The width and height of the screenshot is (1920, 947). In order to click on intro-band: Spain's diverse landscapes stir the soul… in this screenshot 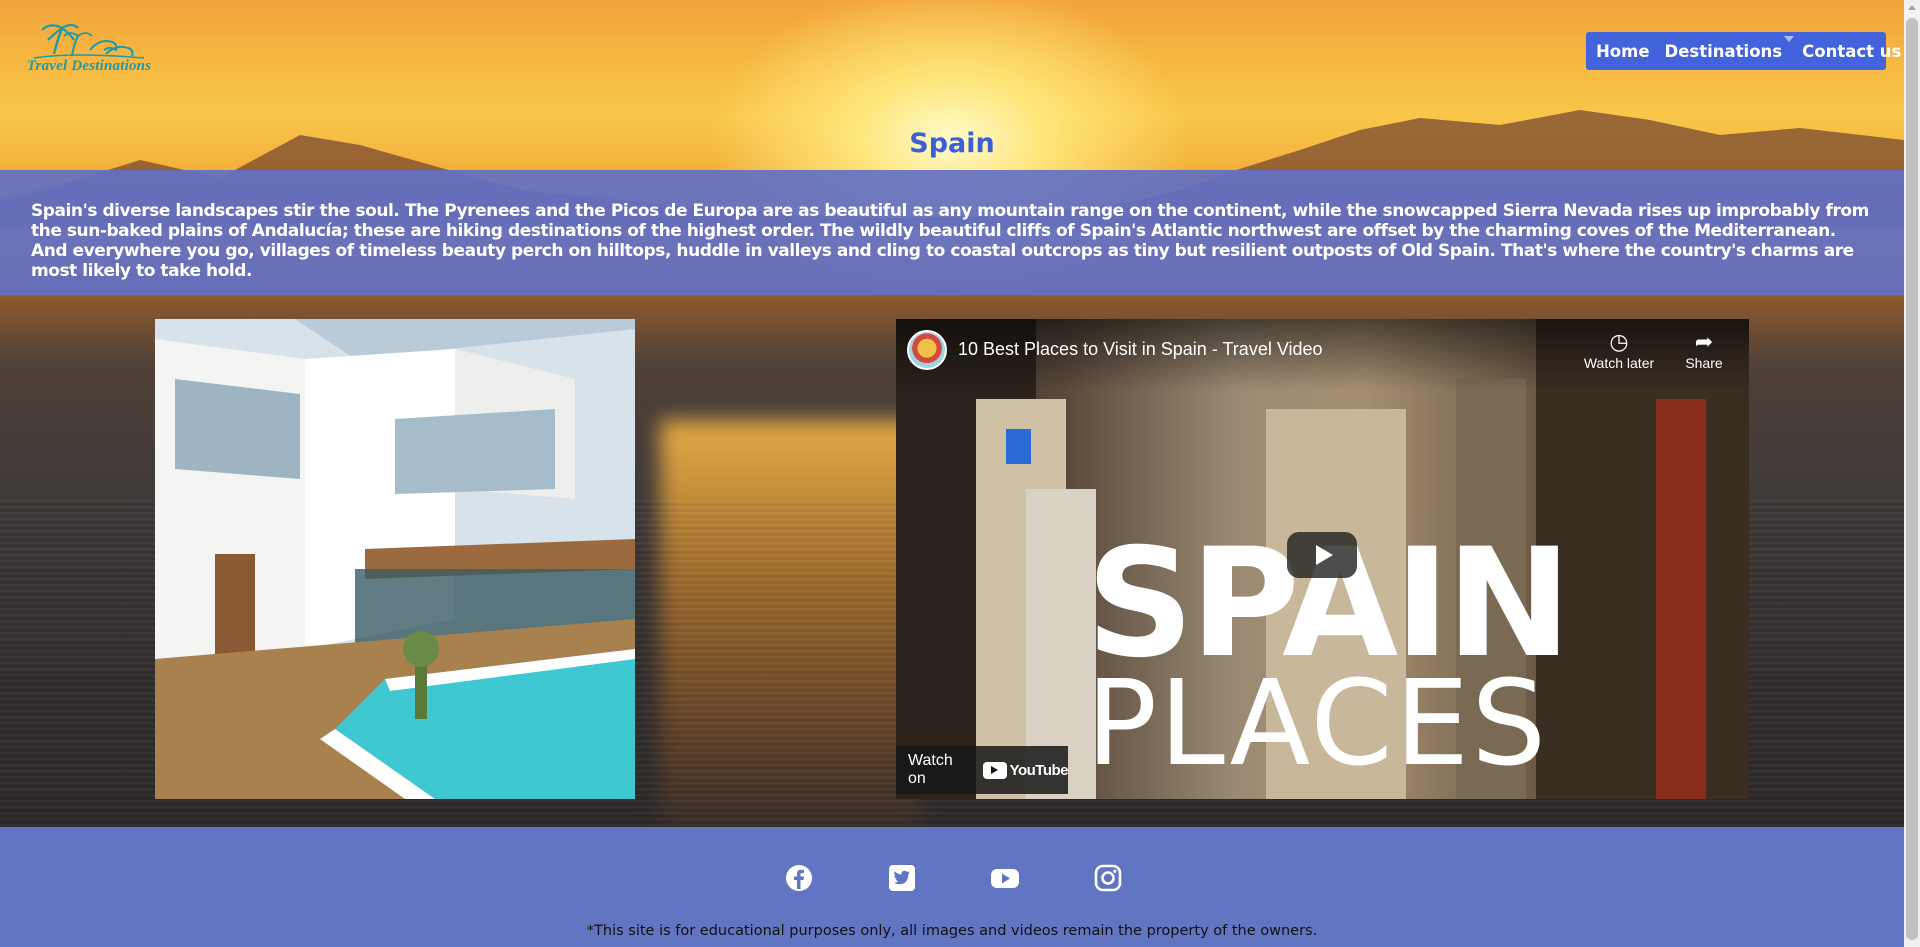, I will do `click(952, 232)`.